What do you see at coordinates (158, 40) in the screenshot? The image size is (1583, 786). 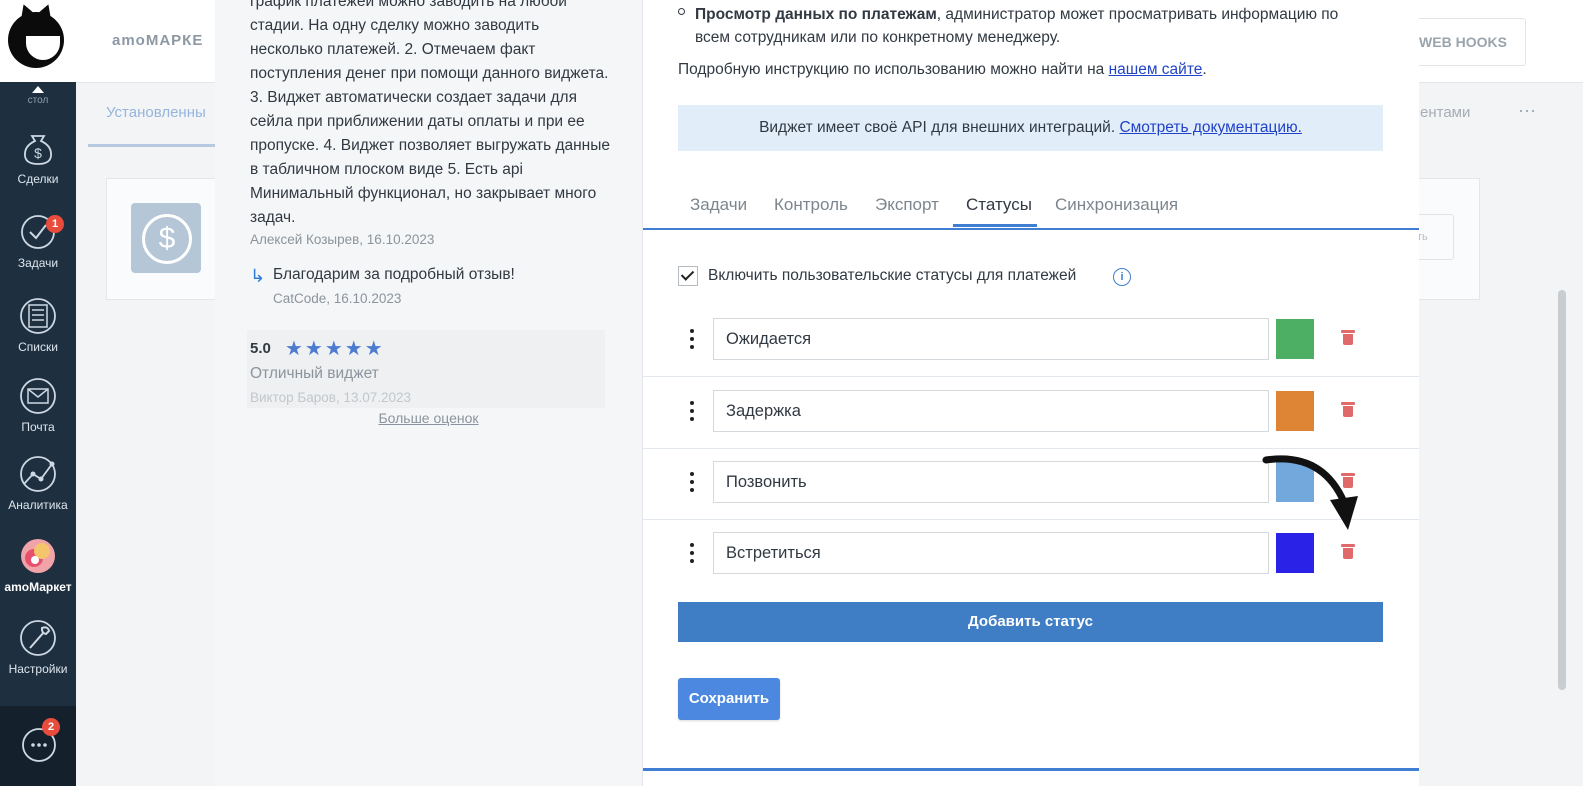 I see `app-brand: amoМАРКЕ` at bounding box center [158, 40].